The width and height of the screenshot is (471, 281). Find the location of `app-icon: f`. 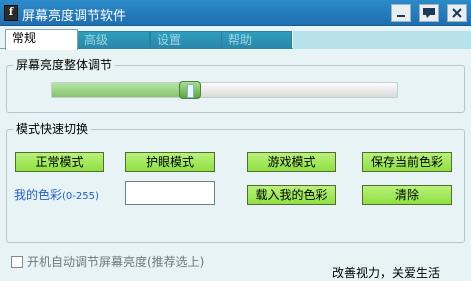

app-icon: f is located at coordinates (11, 13).